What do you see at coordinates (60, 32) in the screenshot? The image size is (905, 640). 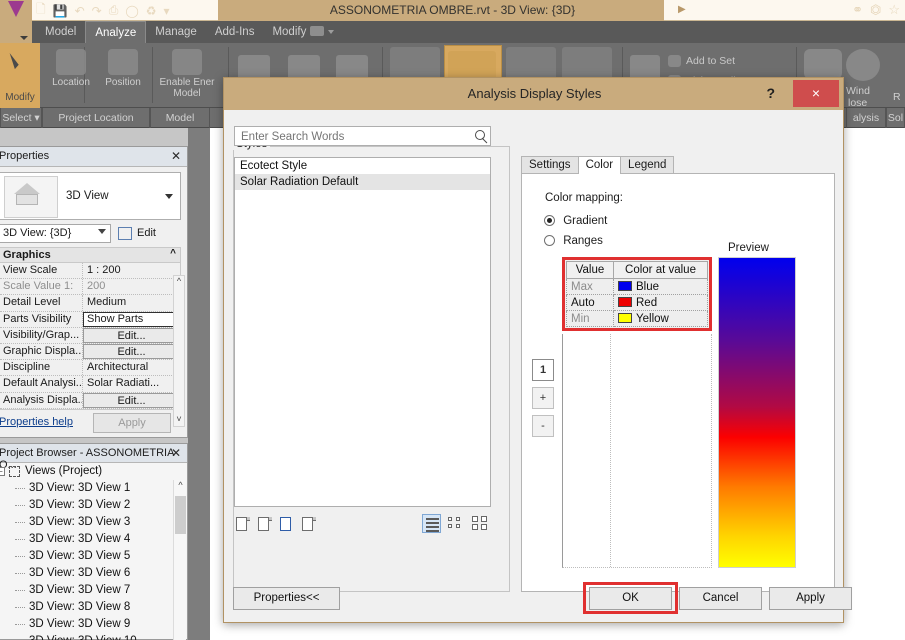 I see `ribbon-tab-model: Model` at bounding box center [60, 32].